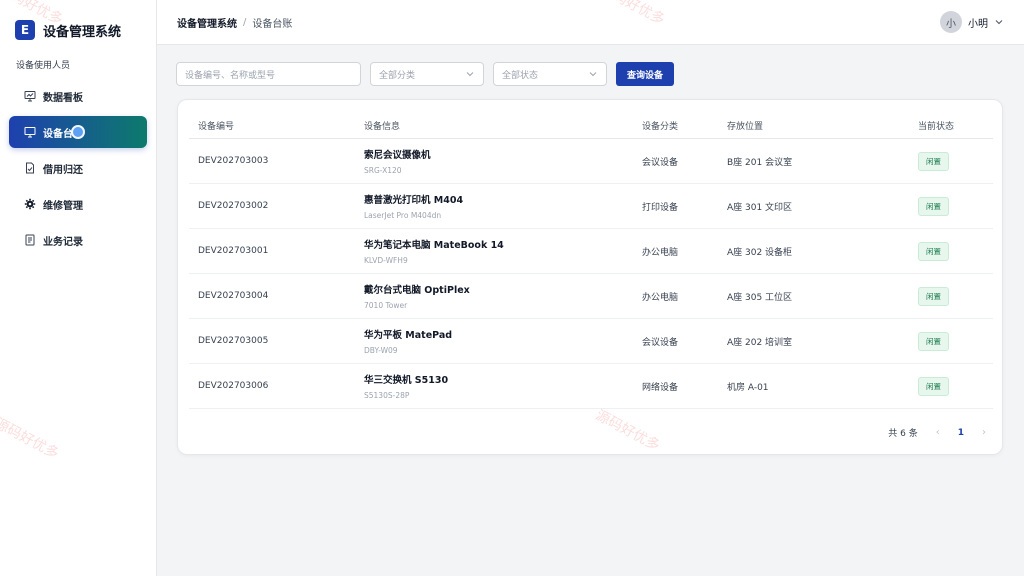 Image resolution: width=1024 pixels, height=576 pixels. I want to click on device-model: SRG-X120, so click(383, 170).